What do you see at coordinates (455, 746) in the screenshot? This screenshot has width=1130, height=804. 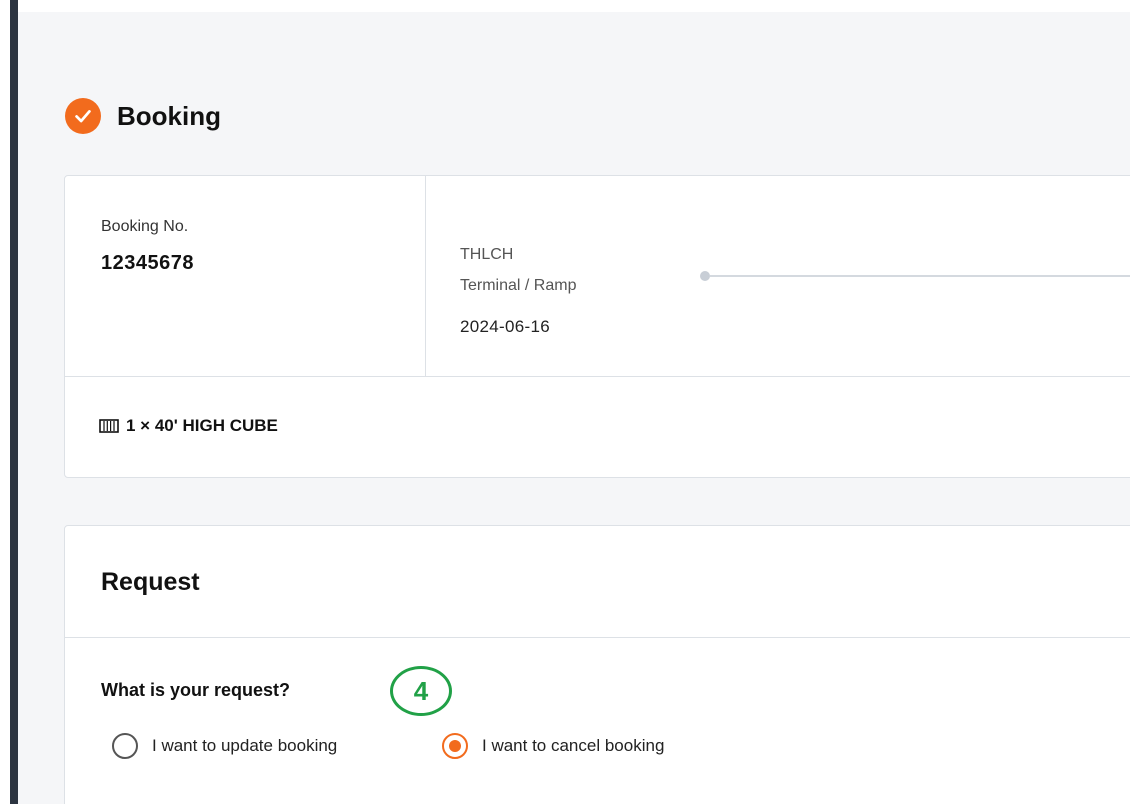 I see `cancel-booking-radio` at bounding box center [455, 746].